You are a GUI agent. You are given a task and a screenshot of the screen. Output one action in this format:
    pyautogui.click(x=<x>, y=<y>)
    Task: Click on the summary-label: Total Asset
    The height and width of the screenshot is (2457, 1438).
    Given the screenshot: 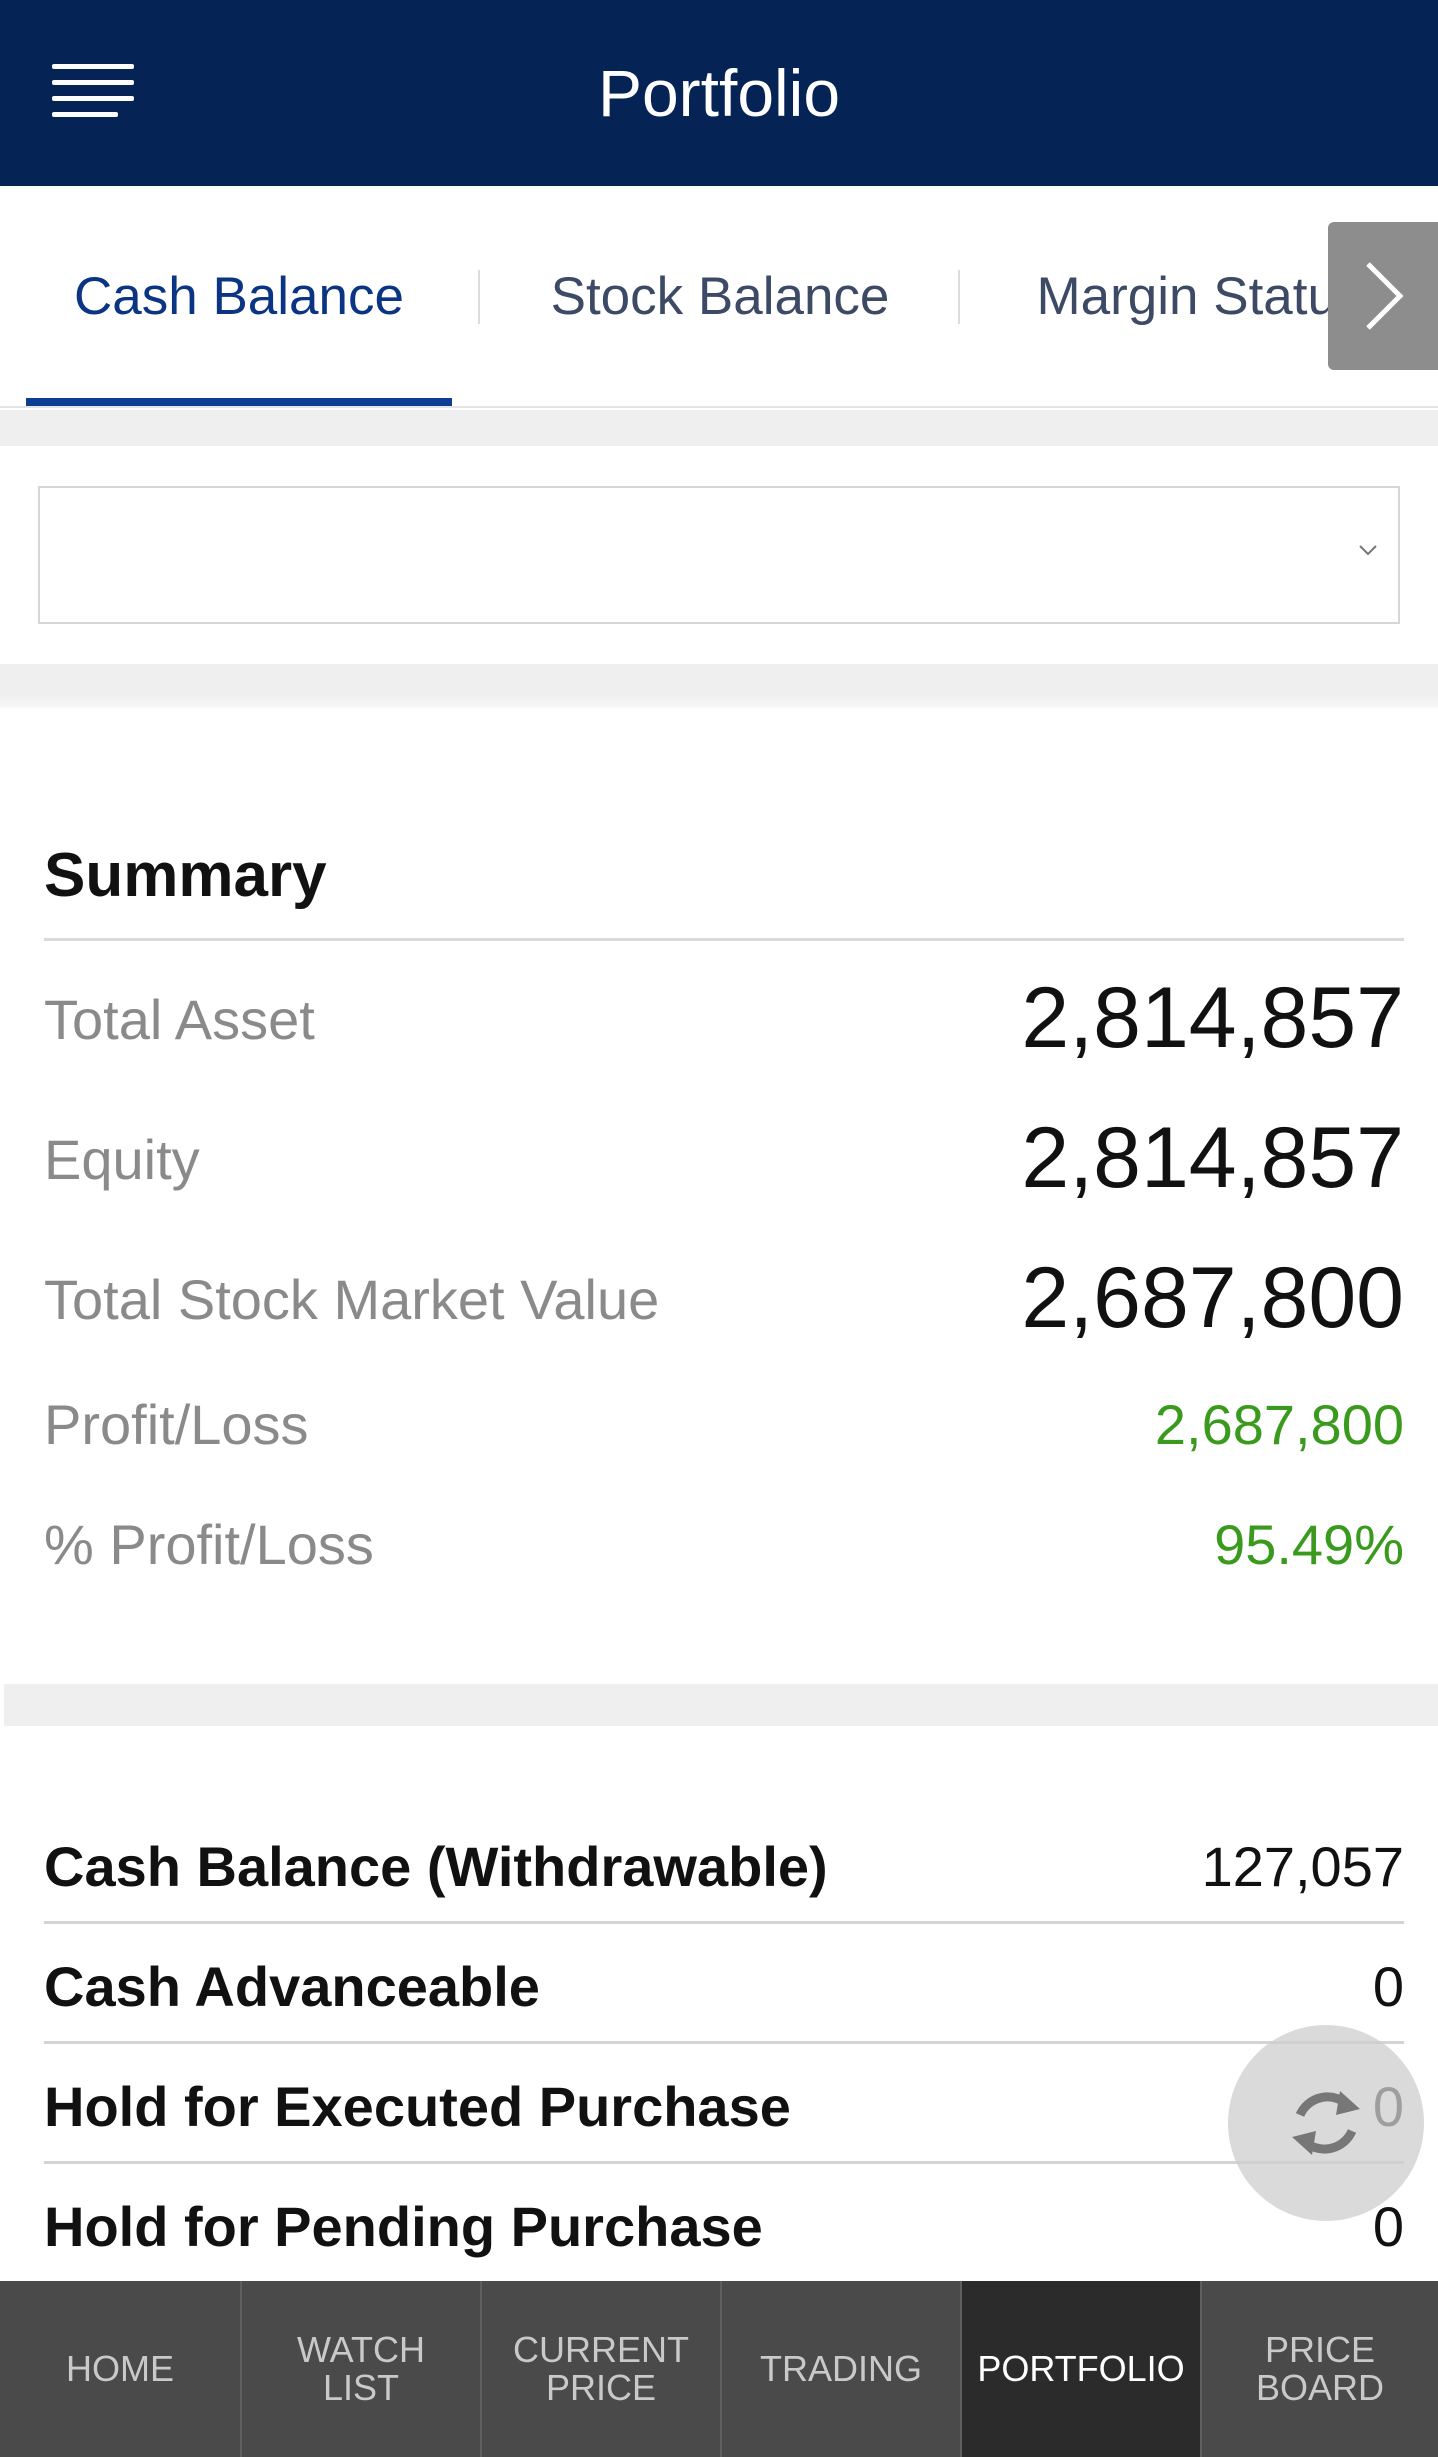 What is the action you would take?
    pyautogui.click(x=179, y=1019)
    